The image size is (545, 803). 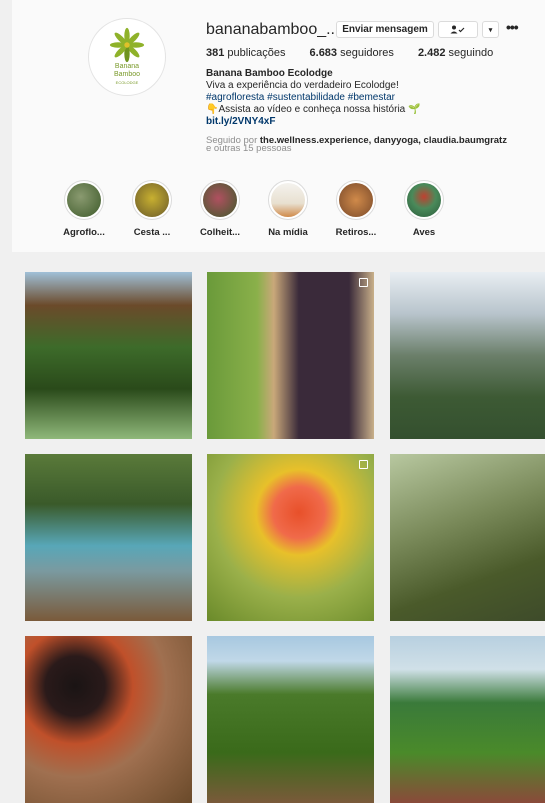 What do you see at coordinates (512, 27) in the screenshot?
I see `more-options-icon: •••` at bounding box center [512, 27].